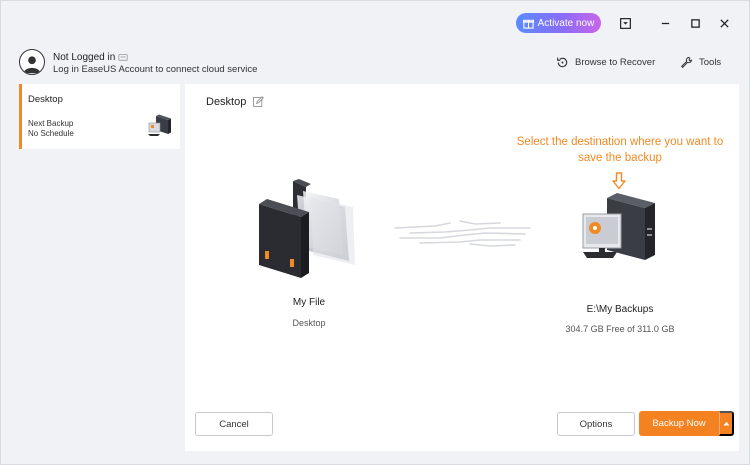  I want to click on activate-now-button: Activate now, so click(558, 23).